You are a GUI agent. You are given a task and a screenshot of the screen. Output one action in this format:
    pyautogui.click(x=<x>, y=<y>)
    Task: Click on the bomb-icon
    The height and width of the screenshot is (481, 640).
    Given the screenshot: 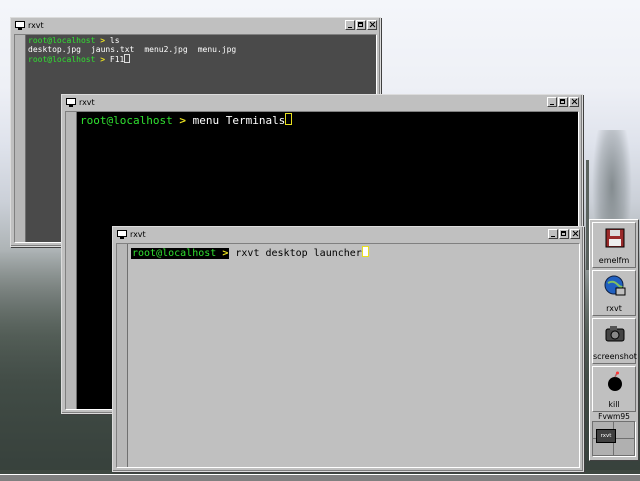 What is the action you would take?
    pyautogui.click(x=615, y=381)
    